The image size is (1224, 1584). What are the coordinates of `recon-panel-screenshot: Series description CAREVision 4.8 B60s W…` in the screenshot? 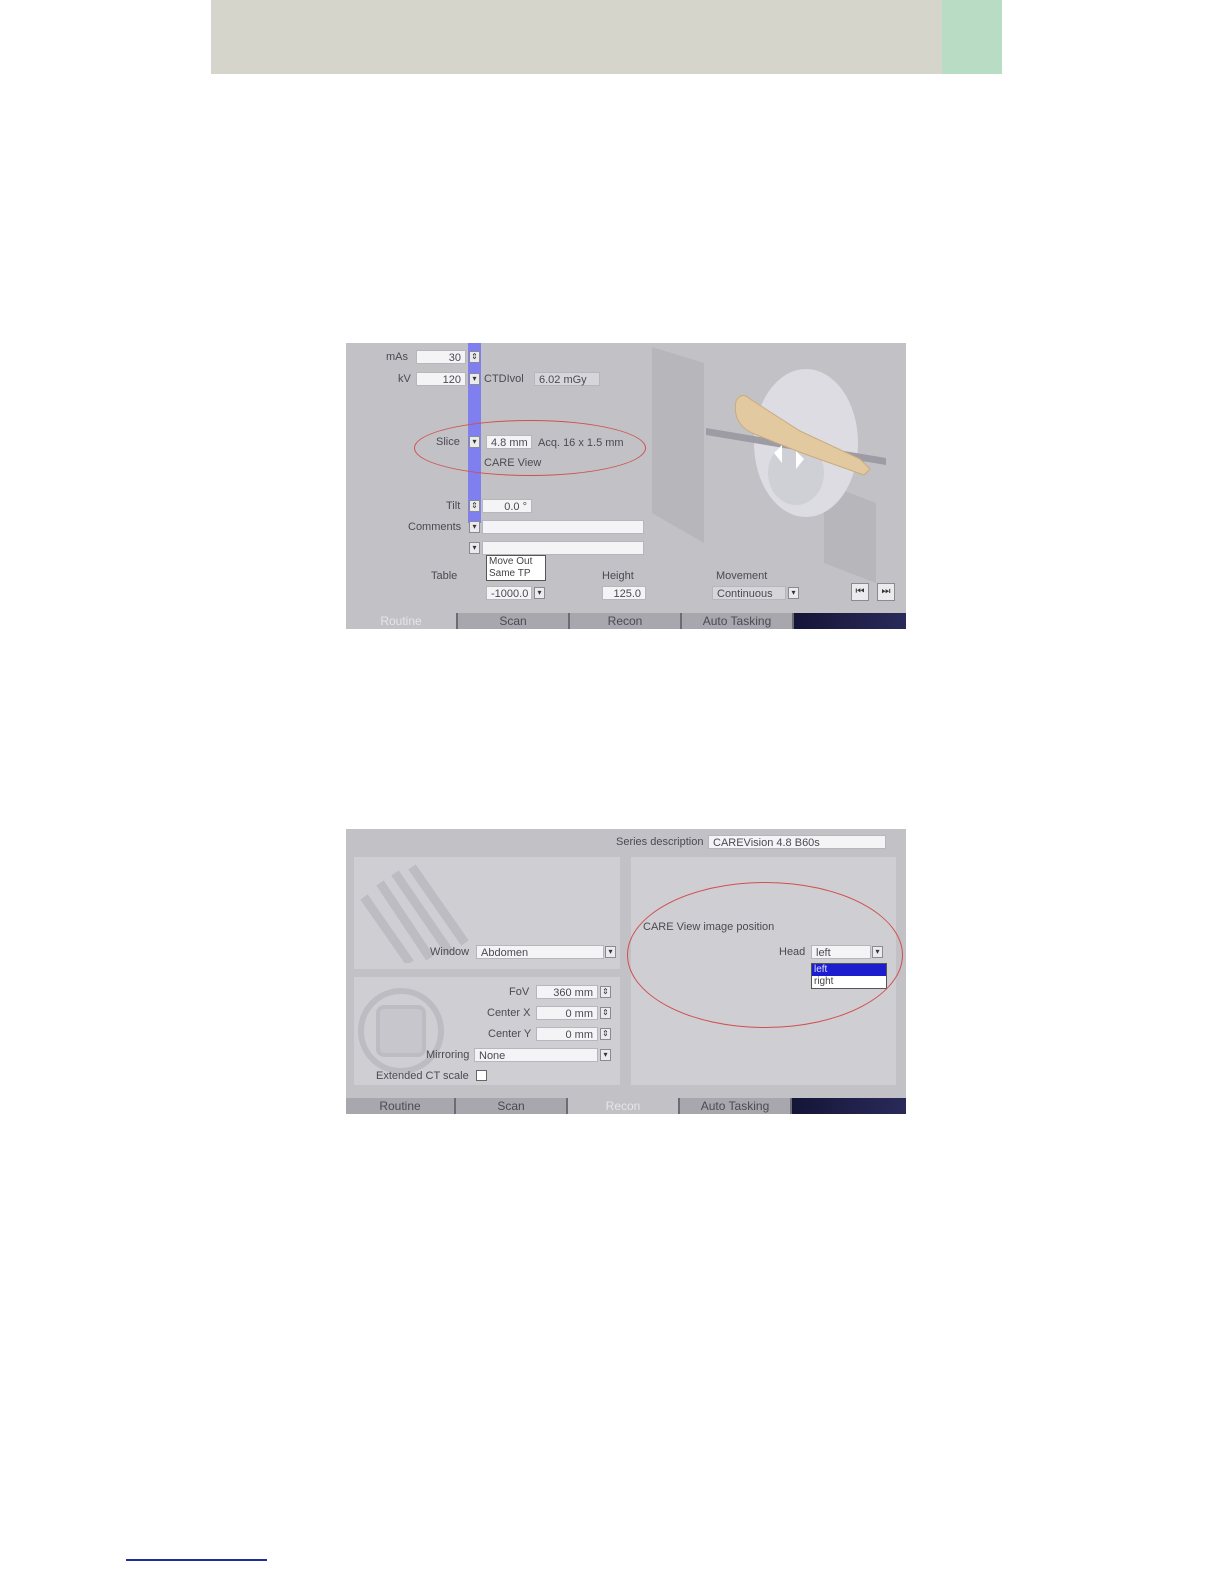 It's located at (626, 971).